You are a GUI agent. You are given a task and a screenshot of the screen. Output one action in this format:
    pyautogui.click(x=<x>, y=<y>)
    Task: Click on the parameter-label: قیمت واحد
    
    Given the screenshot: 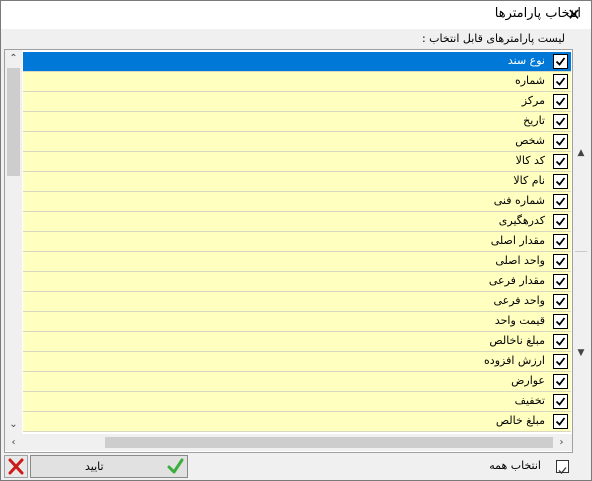 What is the action you would take?
    pyautogui.click(x=519, y=320)
    